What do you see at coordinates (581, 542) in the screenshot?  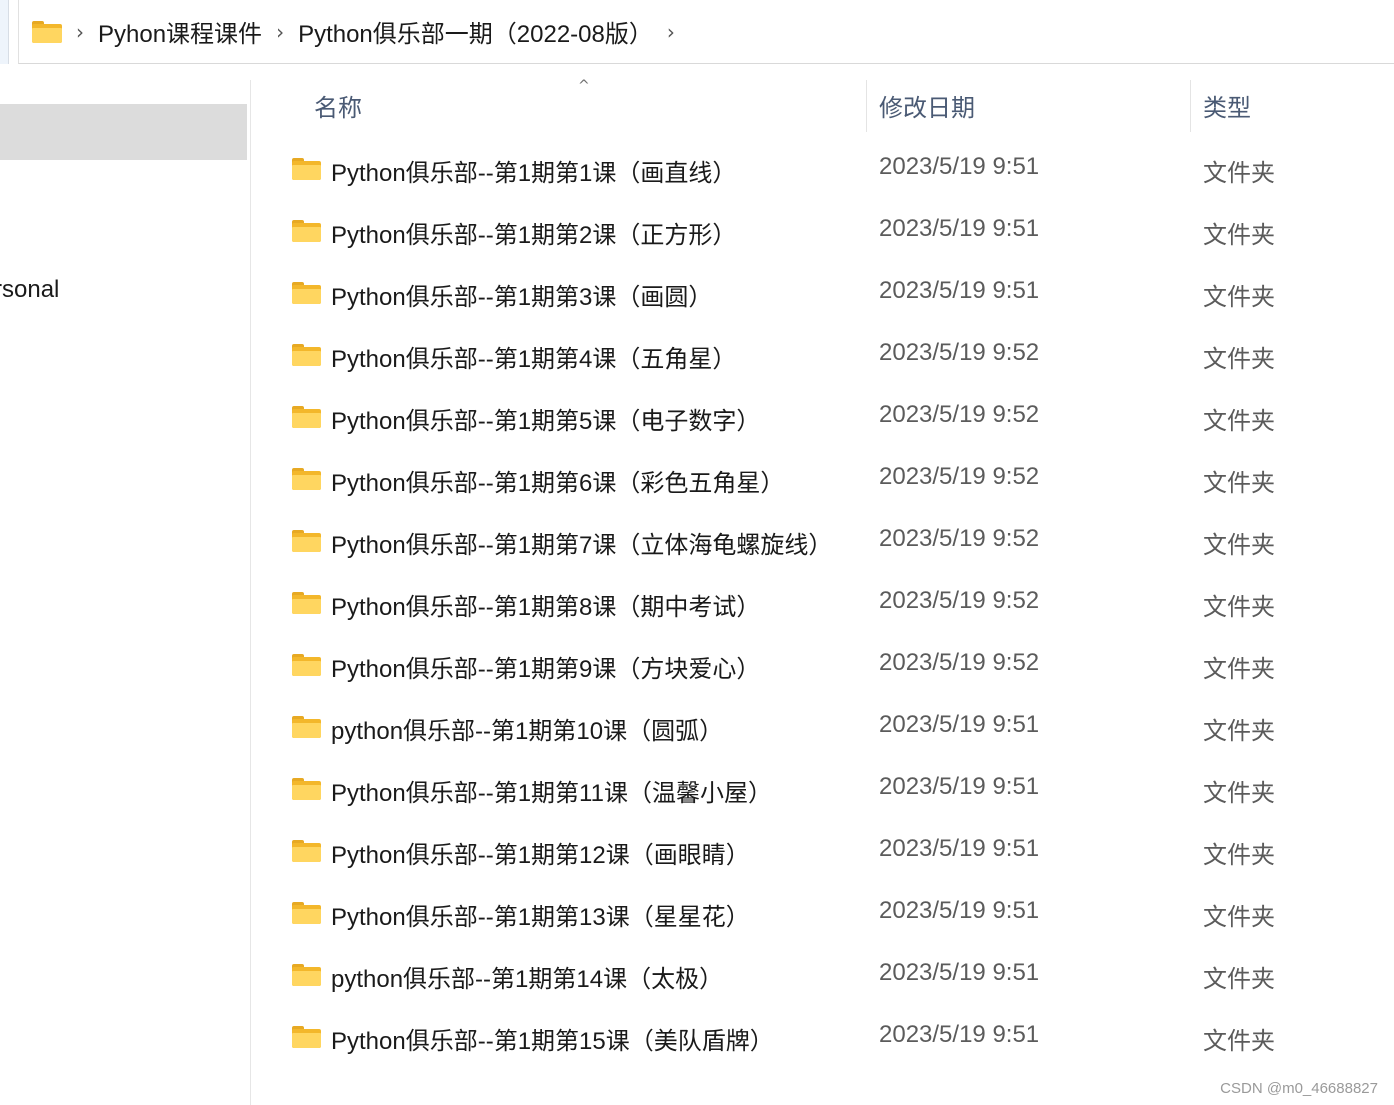 I see `file-name: Python俱乐部--第1期第7课（立体海龟螺旋线）` at bounding box center [581, 542].